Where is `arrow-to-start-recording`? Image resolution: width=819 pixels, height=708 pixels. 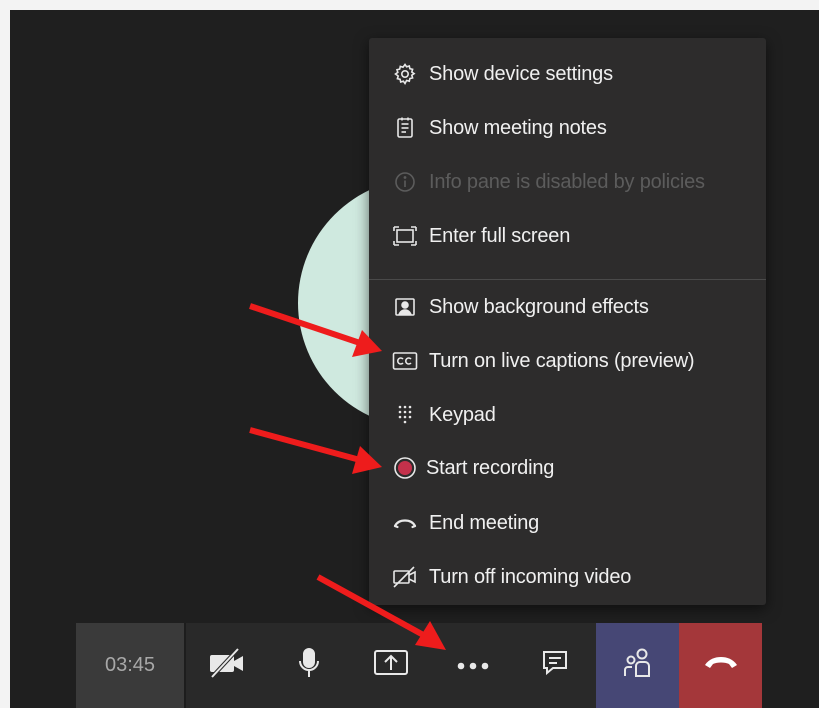
arrow-to-start-recording is located at coordinates (315, 450).